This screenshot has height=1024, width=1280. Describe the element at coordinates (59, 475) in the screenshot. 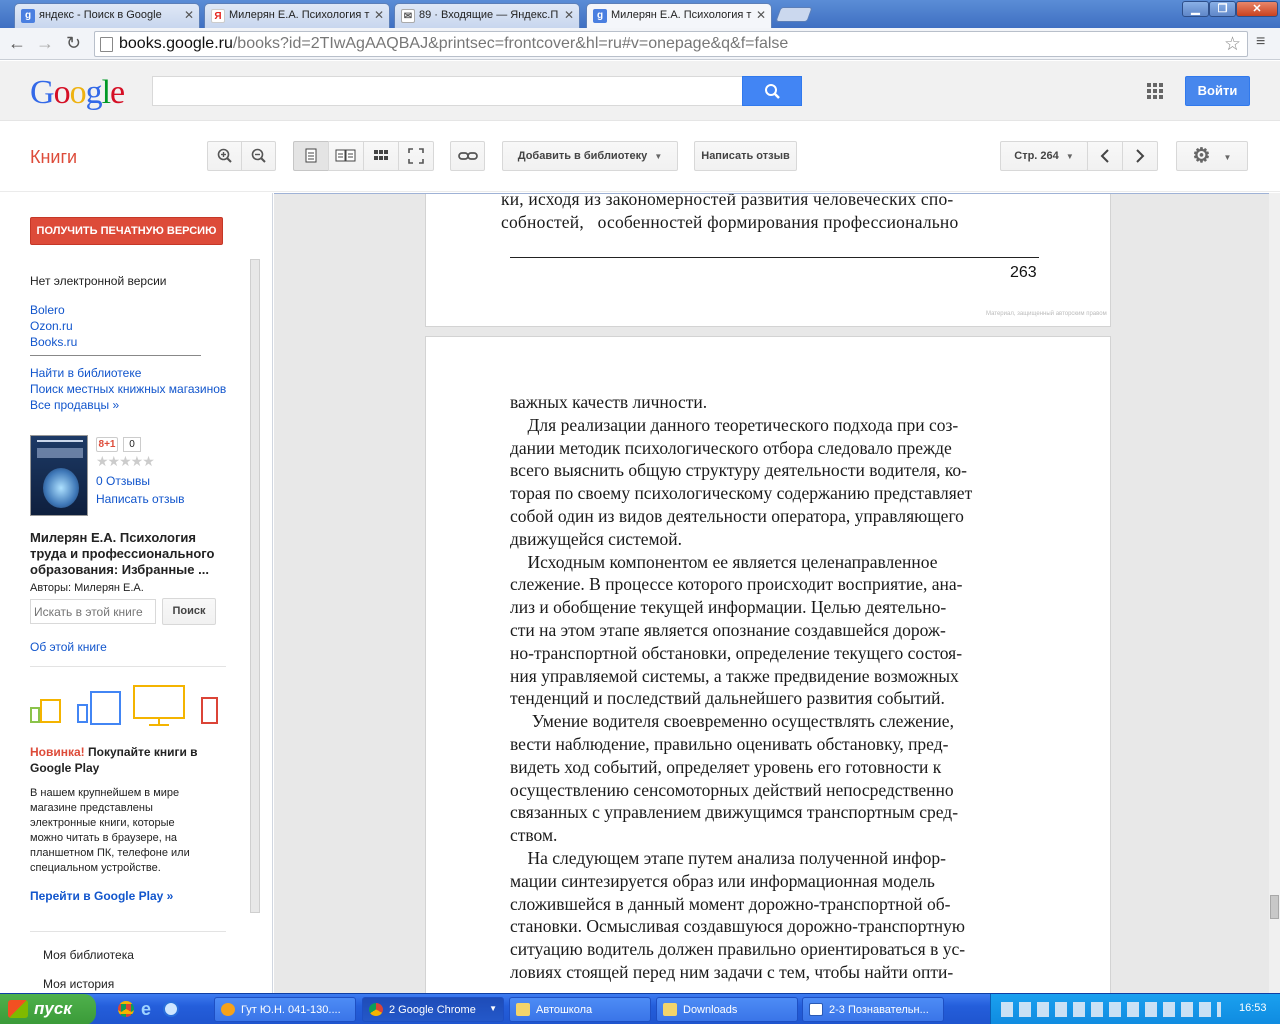

I see `book-cover-image` at that location.